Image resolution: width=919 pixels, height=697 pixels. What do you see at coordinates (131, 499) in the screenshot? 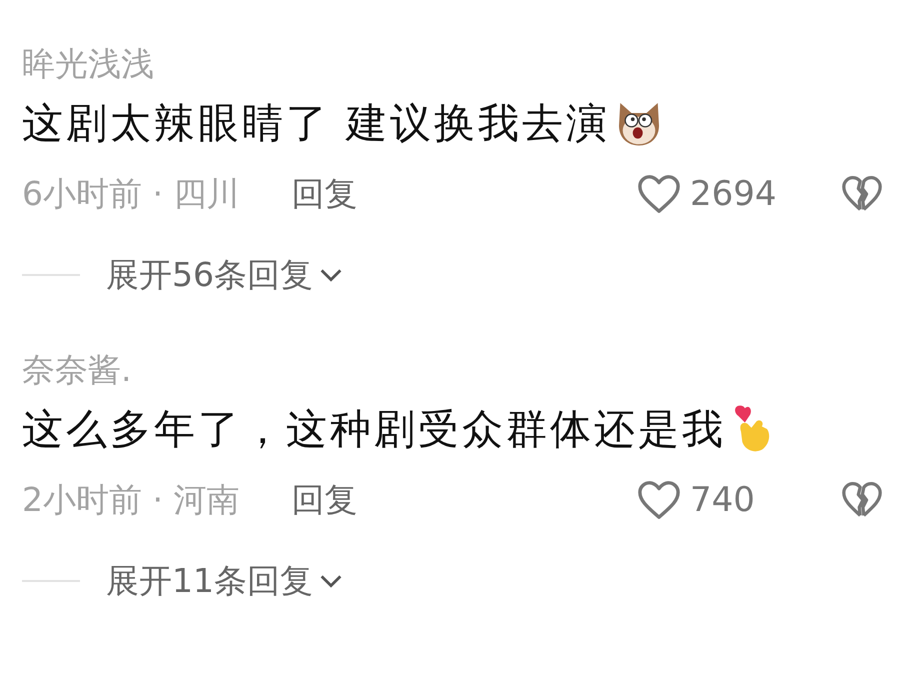
I see `time-location: 2小时前 · 河南` at bounding box center [131, 499].